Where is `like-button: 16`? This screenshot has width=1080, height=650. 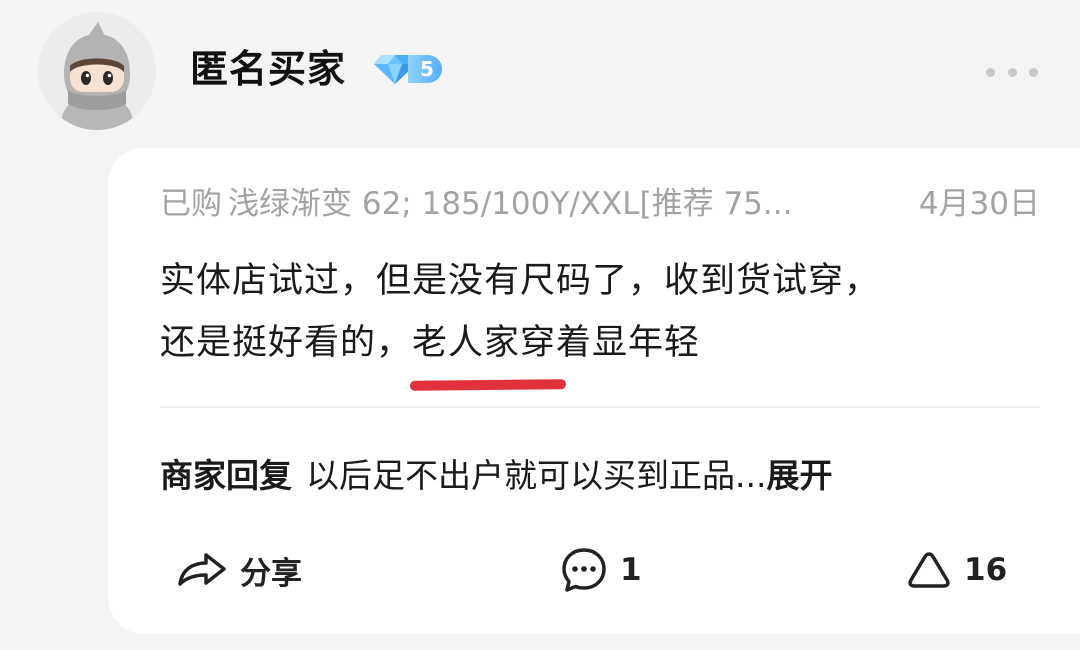
like-button: 16 is located at coordinates (956, 570).